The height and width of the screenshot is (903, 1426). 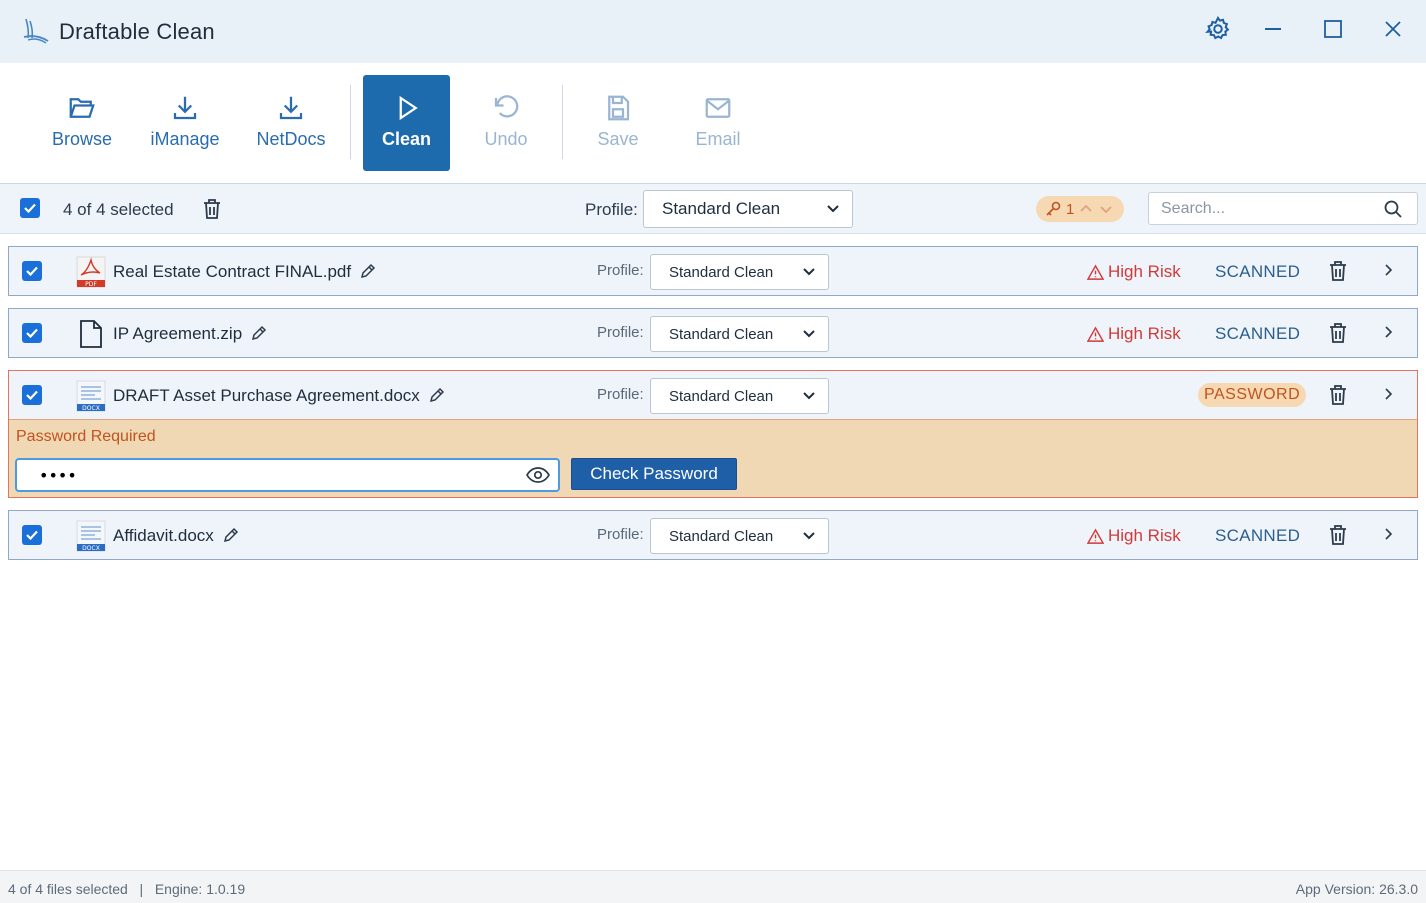 I want to click on clean-label: Clean, so click(x=406, y=139).